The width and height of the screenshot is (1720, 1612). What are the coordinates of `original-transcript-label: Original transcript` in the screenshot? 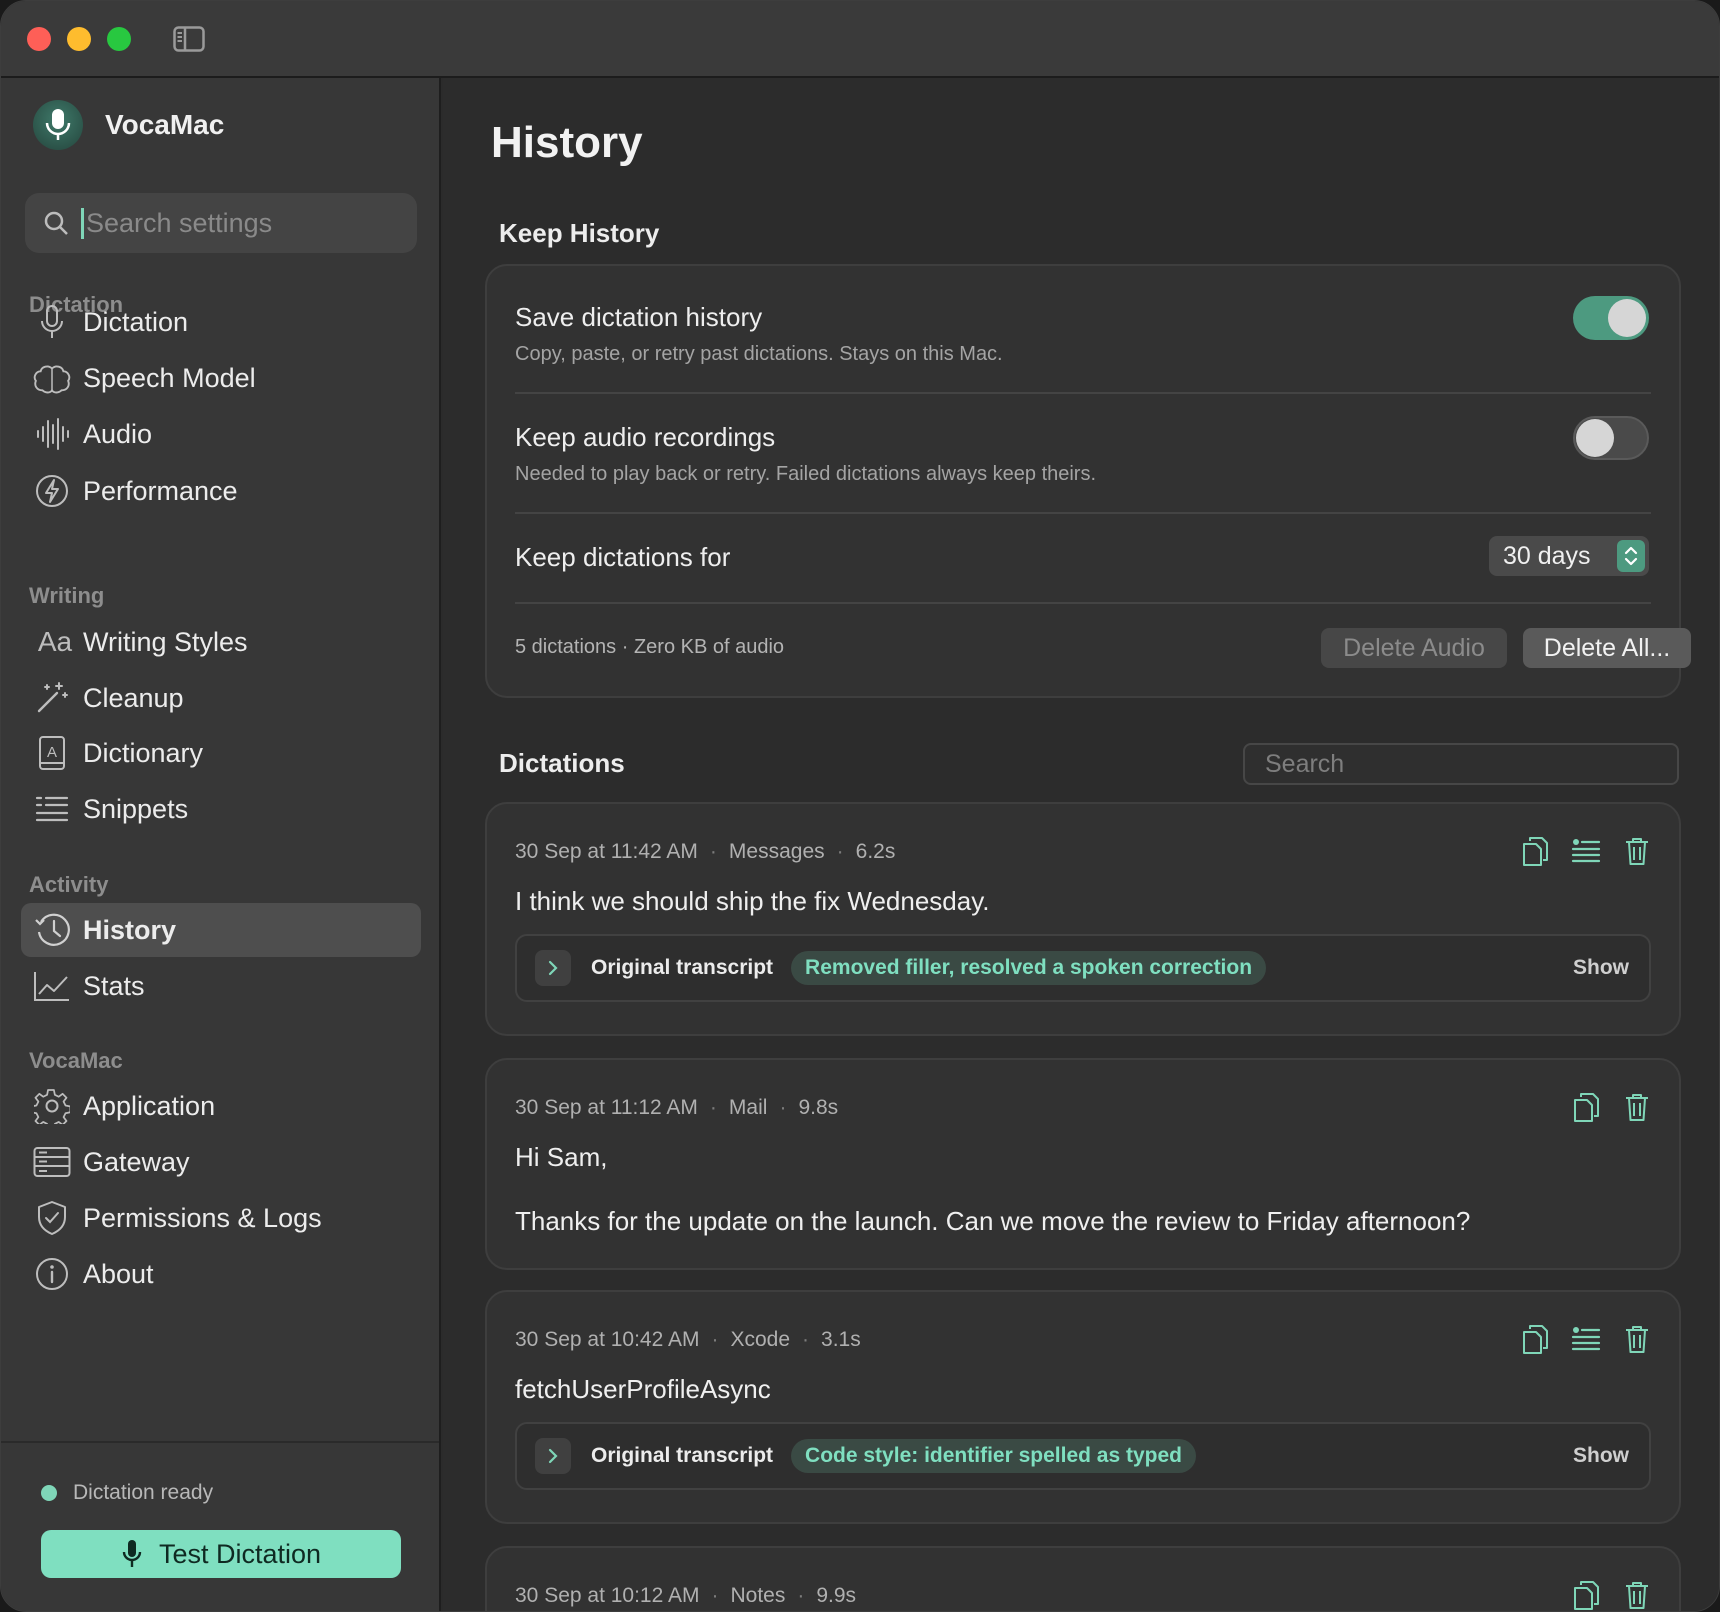 It's located at (682, 967).